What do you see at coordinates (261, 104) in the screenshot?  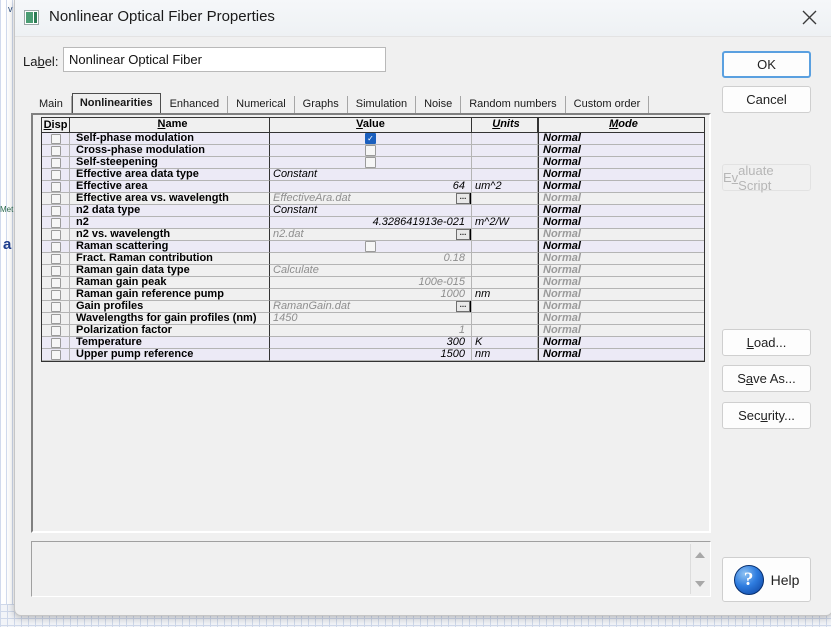 I see `tab-numerical: Numerical` at bounding box center [261, 104].